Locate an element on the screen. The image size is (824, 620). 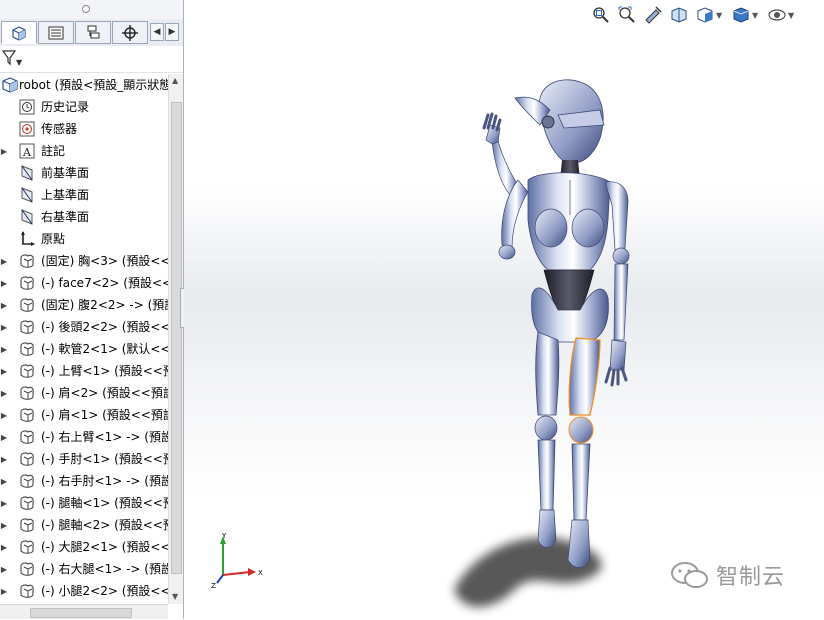
tree-item: ▶ (-) 肩<2> (預設<<預設 is located at coordinates (84, 393).